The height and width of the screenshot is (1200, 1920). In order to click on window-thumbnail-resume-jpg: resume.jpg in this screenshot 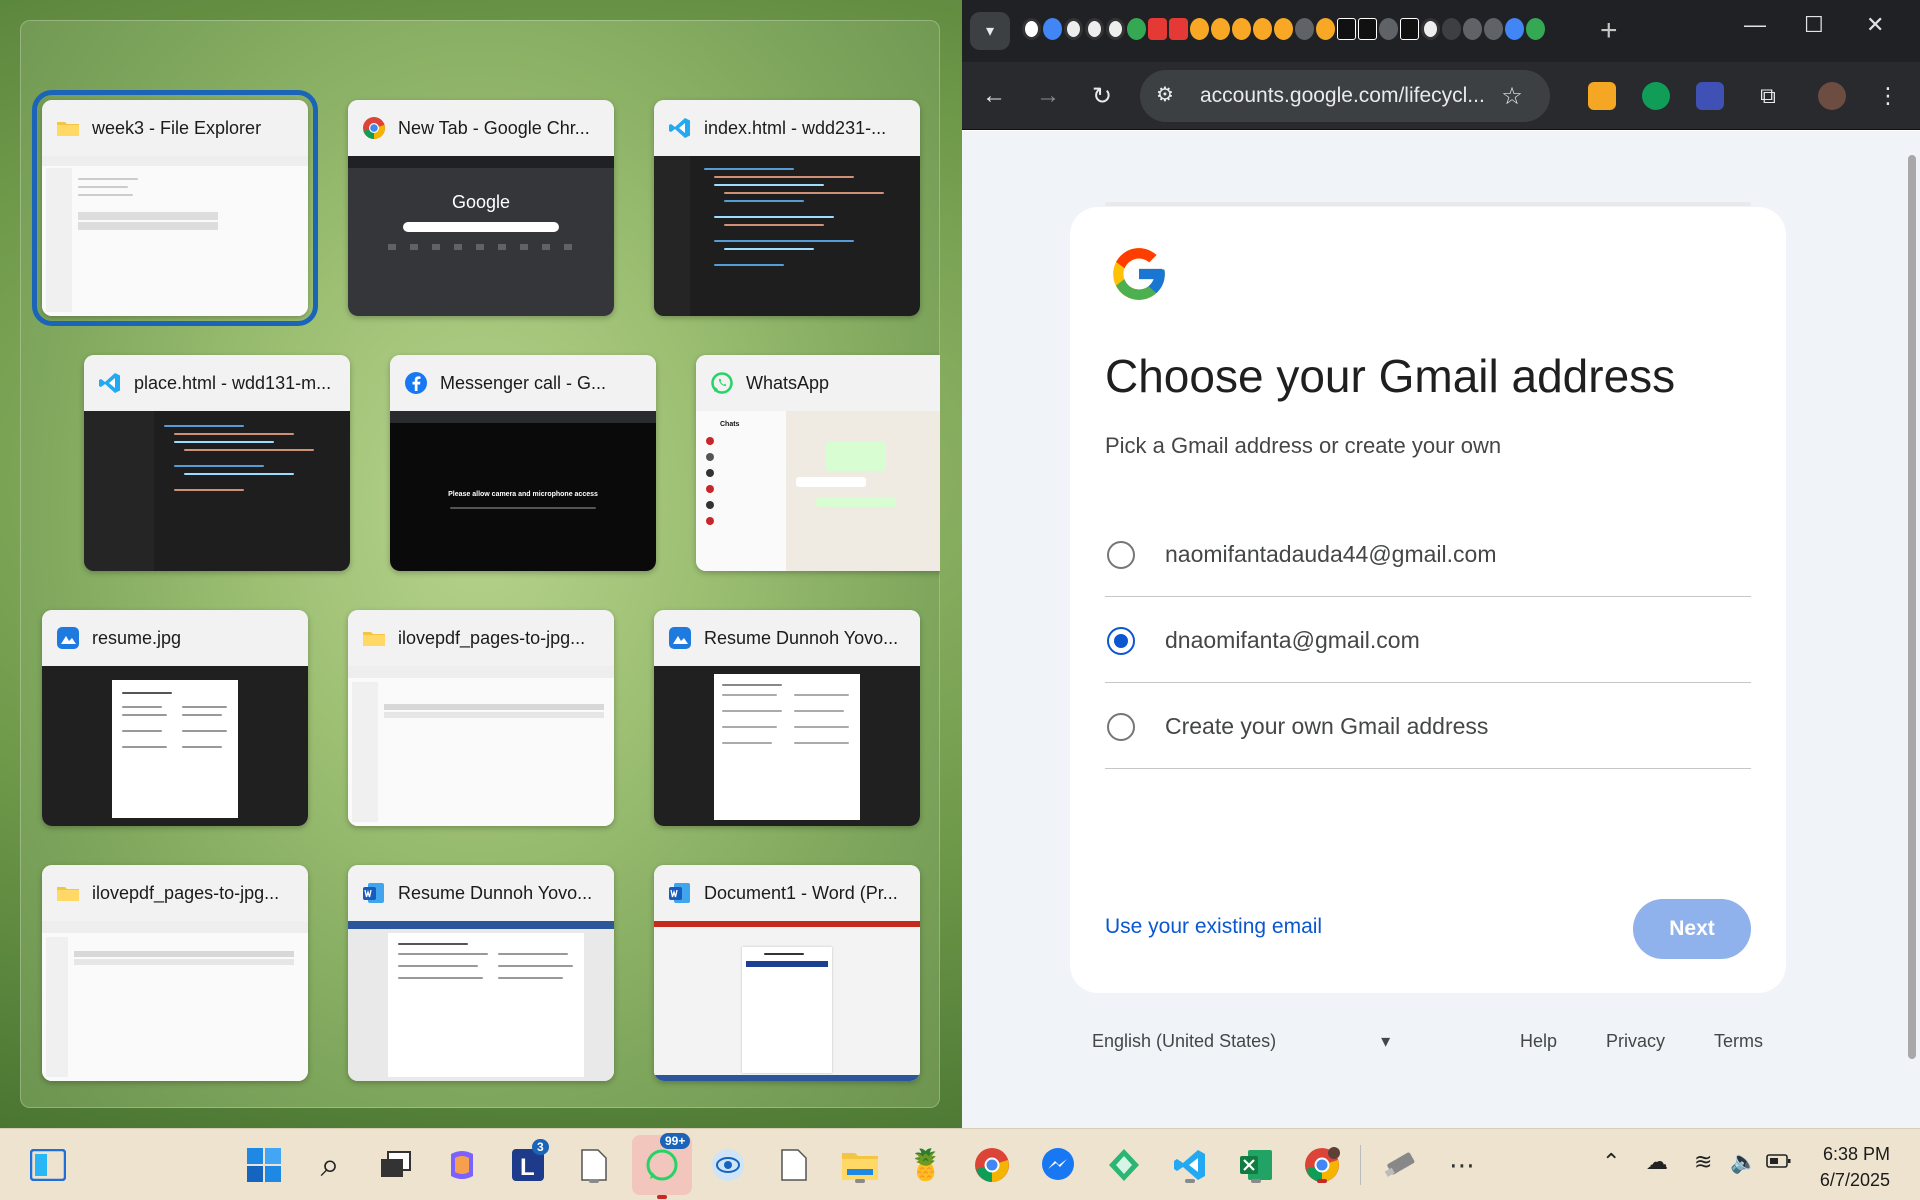, I will do `click(175, 718)`.